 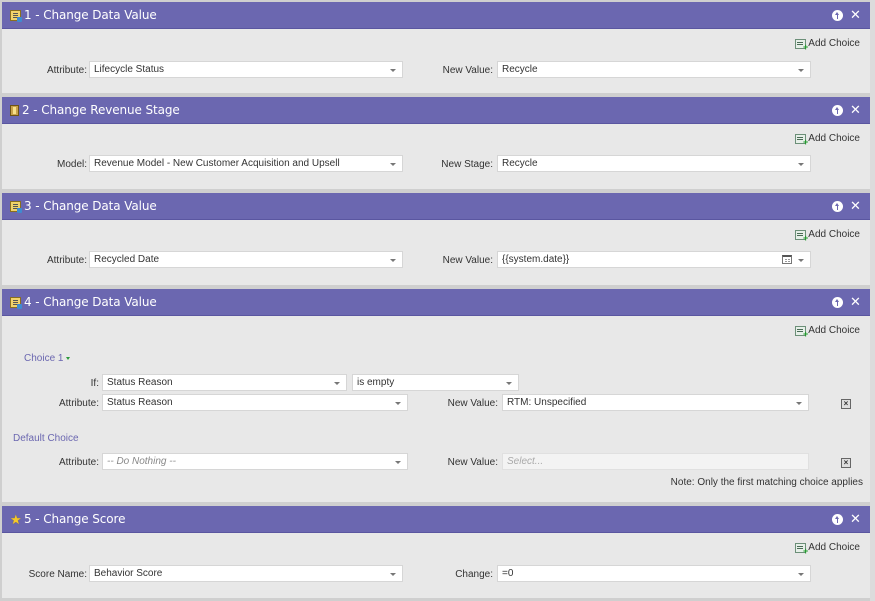 What do you see at coordinates (654, 163) in the screenshot?
I see `new-stage-select: Recycle` at bounding box center [654, 163].